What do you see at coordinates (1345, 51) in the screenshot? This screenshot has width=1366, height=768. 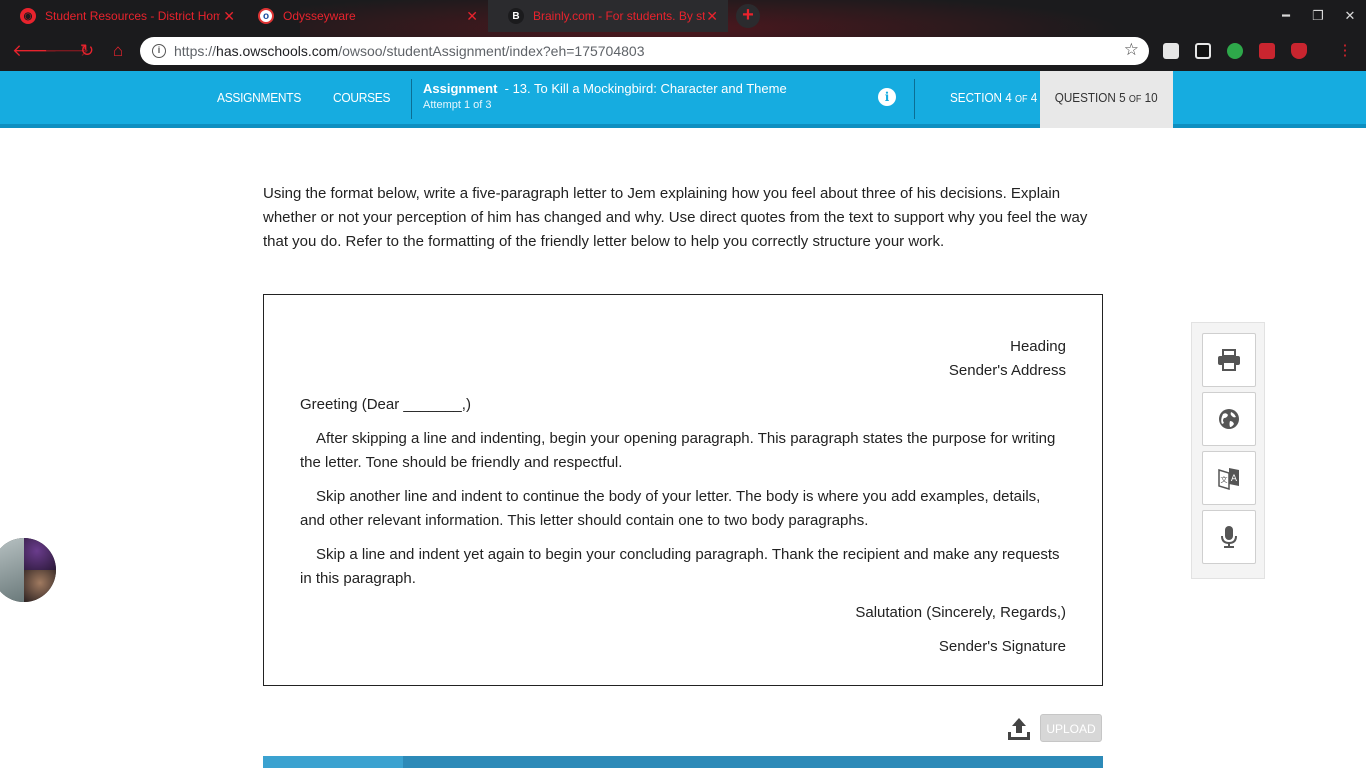 I see `menu-dots-icon: ⋮` at bounding box center [1345, 51].